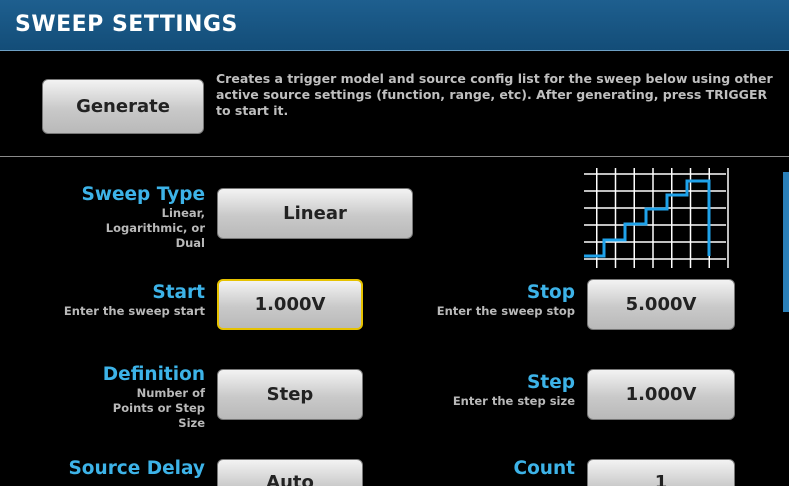 Image resolution: width=789 pixels, height=486 pixels. Describe the element at coordinates (661, 304) in the screenshot. I see `stop-button: 5.000V` at that location.